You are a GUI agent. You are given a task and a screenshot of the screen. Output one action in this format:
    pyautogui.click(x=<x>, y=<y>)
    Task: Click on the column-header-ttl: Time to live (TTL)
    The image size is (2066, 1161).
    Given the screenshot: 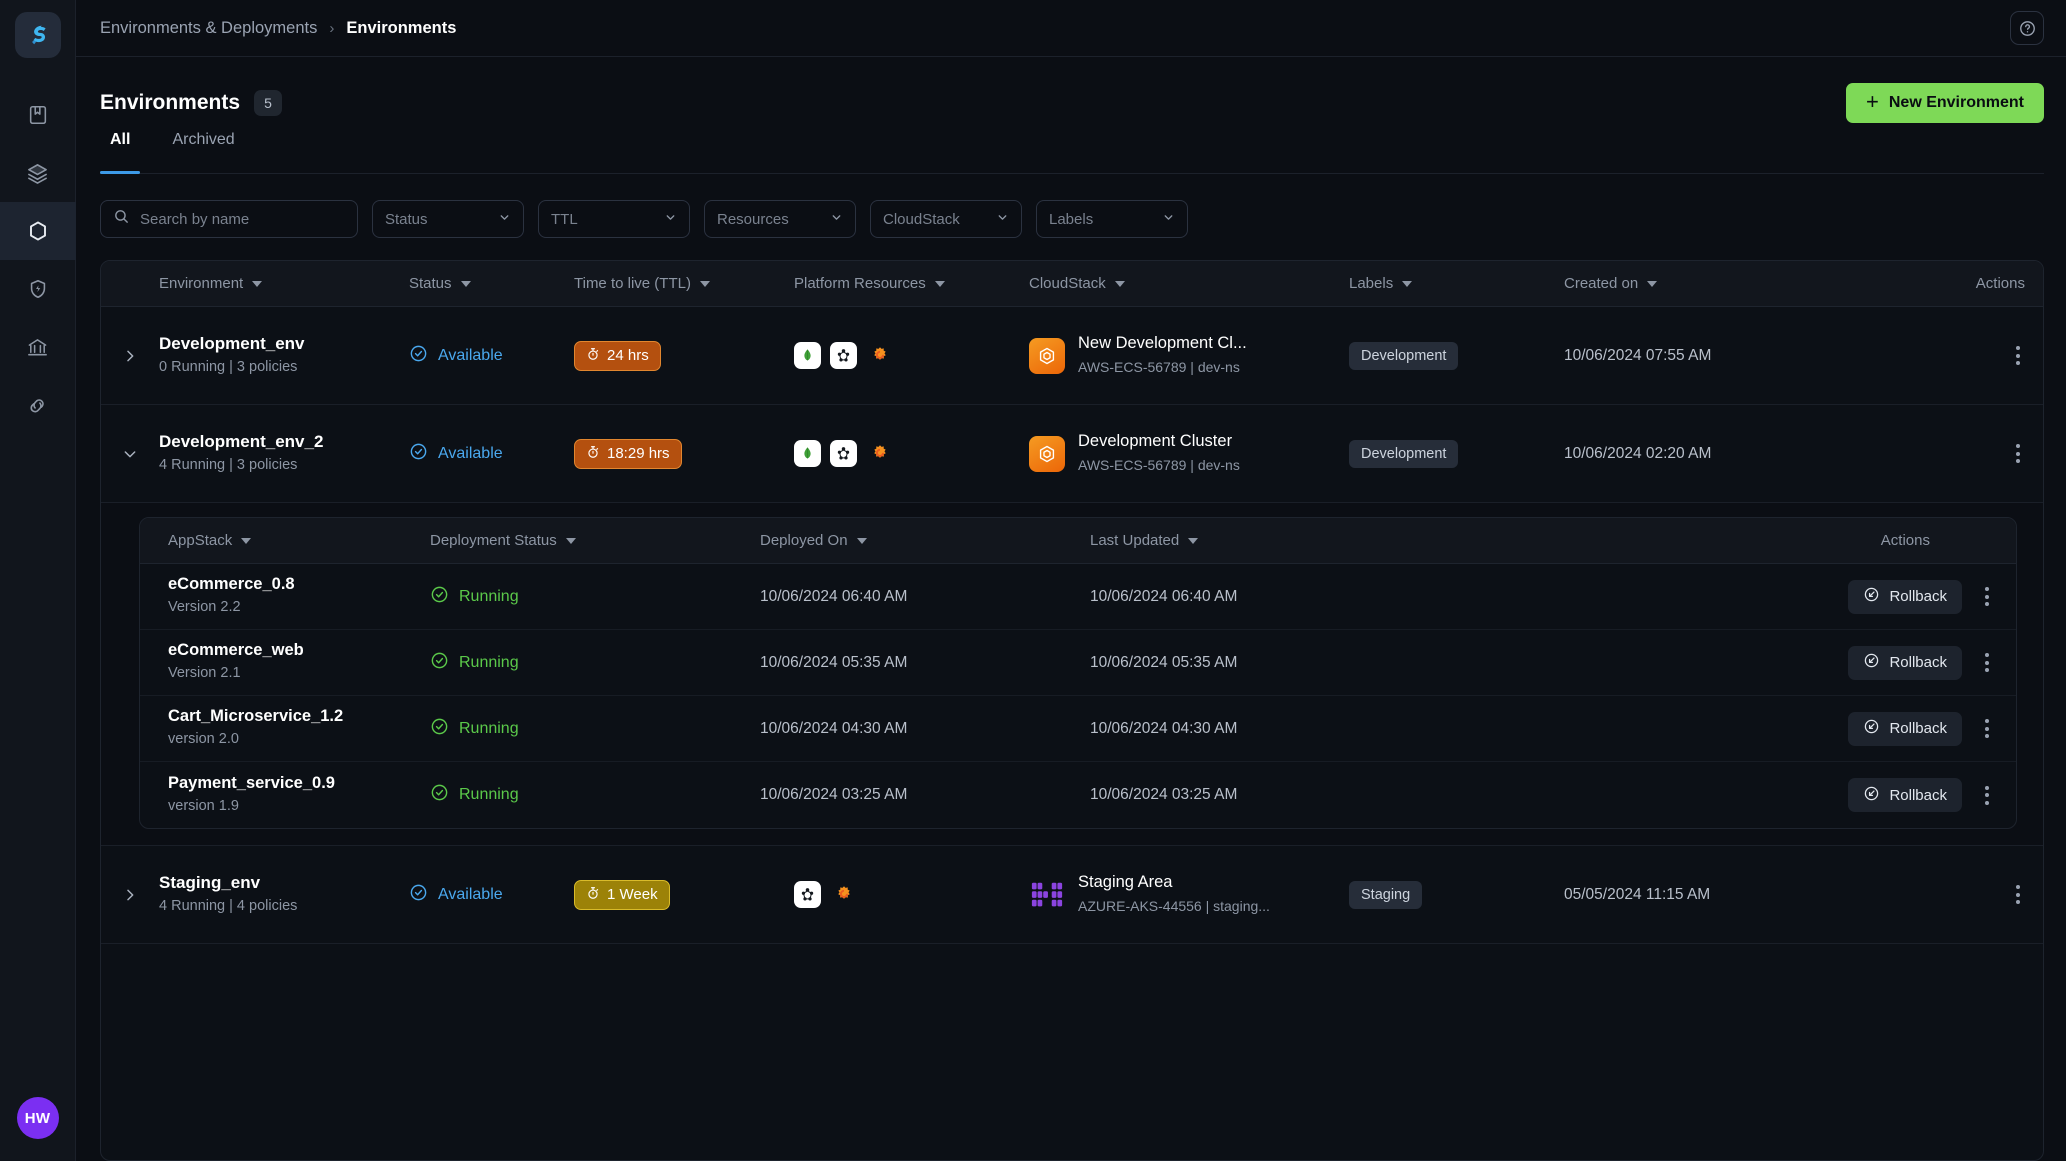 What is the action you would take?
    pyautogui.click(x=684, y=283)
    